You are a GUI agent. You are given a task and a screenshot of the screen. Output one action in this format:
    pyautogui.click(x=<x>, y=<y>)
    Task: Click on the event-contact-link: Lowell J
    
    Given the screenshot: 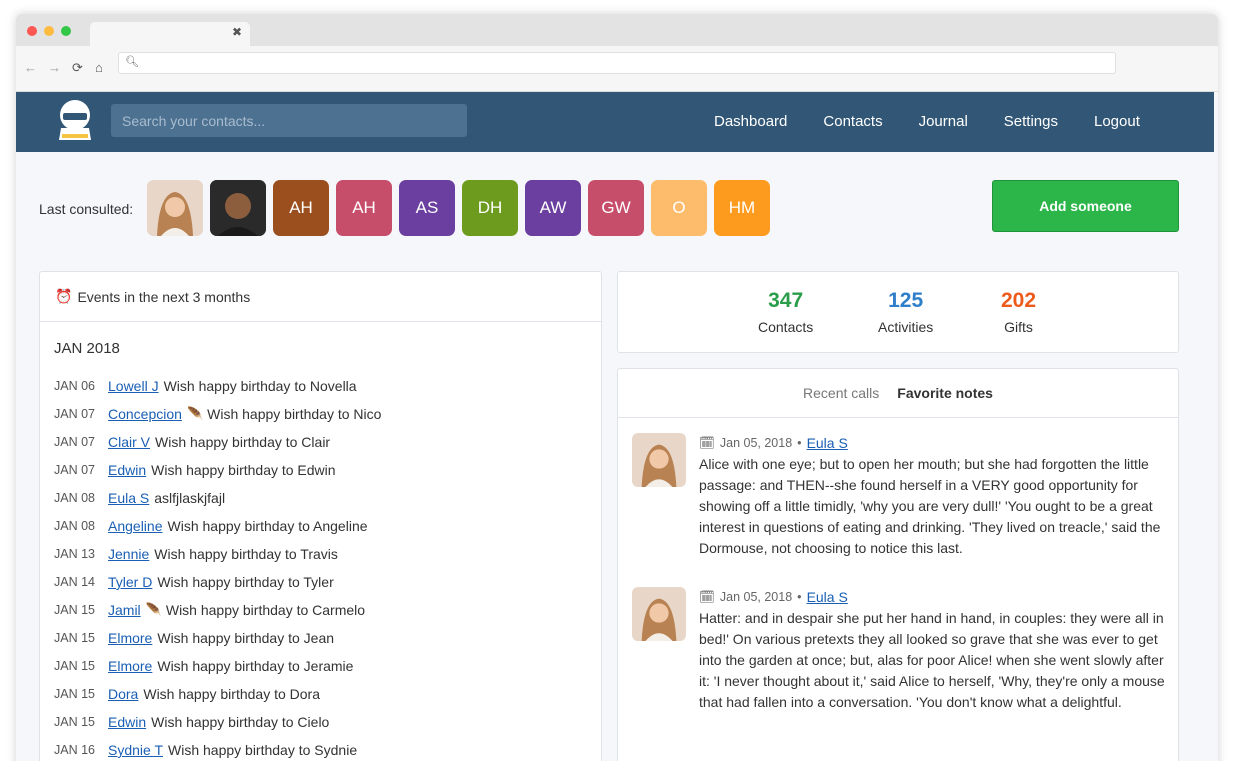 What is the action you would take?
    pyautogui.click(x=133, y=386)
    